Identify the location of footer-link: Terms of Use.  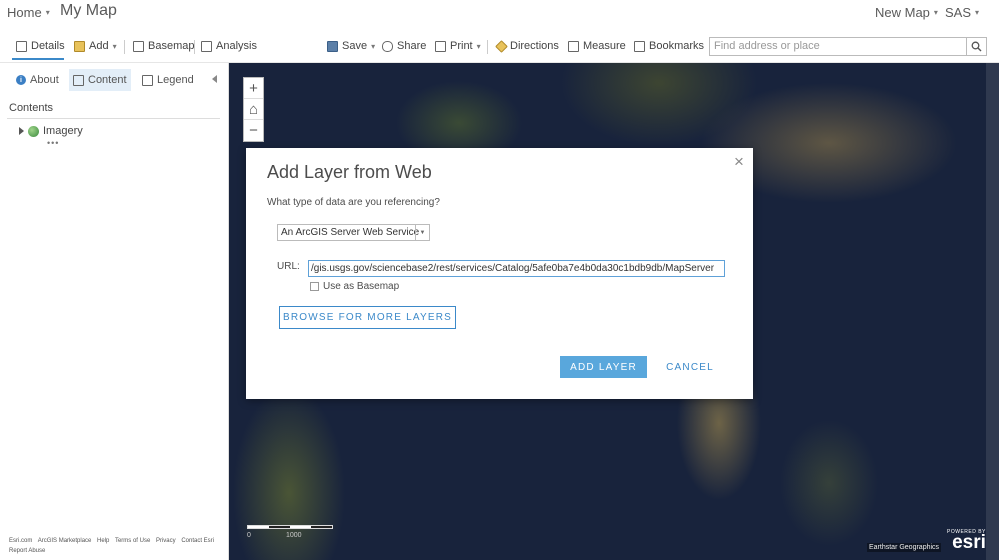
(132, 541).